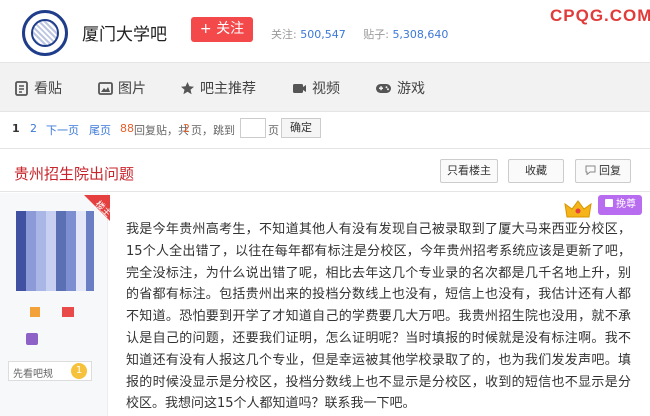 This screenshot has width=650, height=416. I want to click on next-page-link: 下一页, so click(62, 130).